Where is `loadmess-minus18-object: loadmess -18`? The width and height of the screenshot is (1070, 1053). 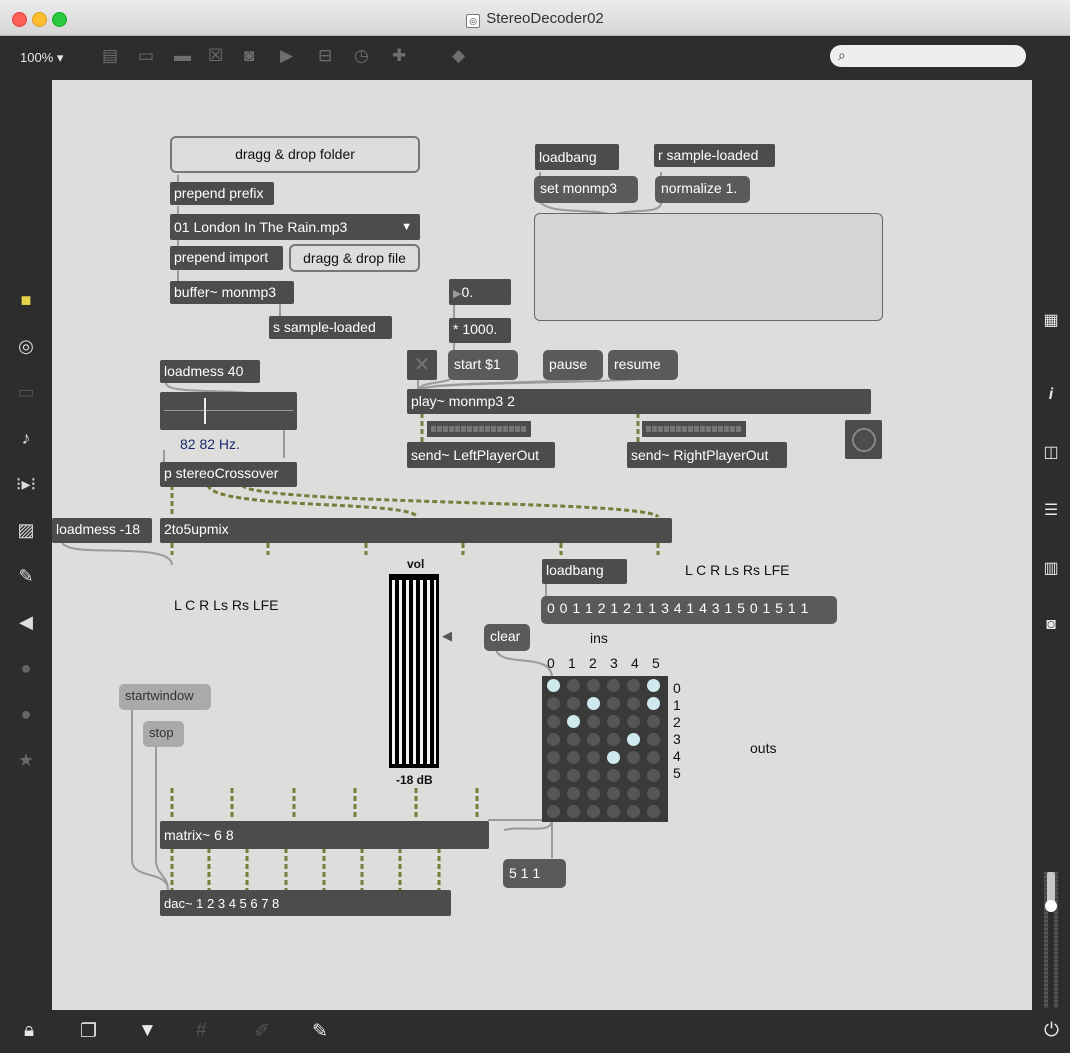 loadmess-minus18-object: loadmess -18 is located at coordinates (102, 530).